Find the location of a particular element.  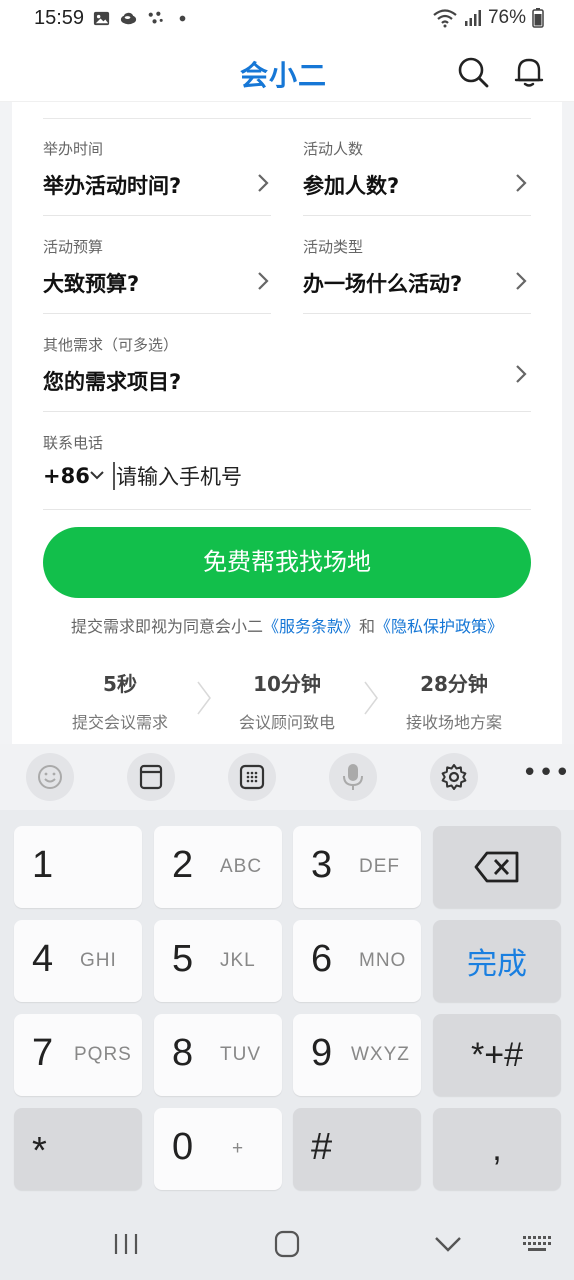

privacy-link: 《隐私保护政策》 is located at coordinates (439, 626).